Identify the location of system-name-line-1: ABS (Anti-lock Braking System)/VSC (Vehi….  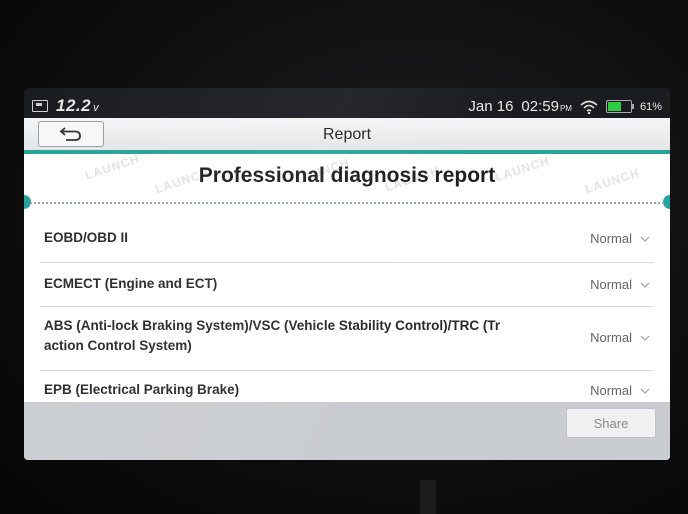
(272, 325).